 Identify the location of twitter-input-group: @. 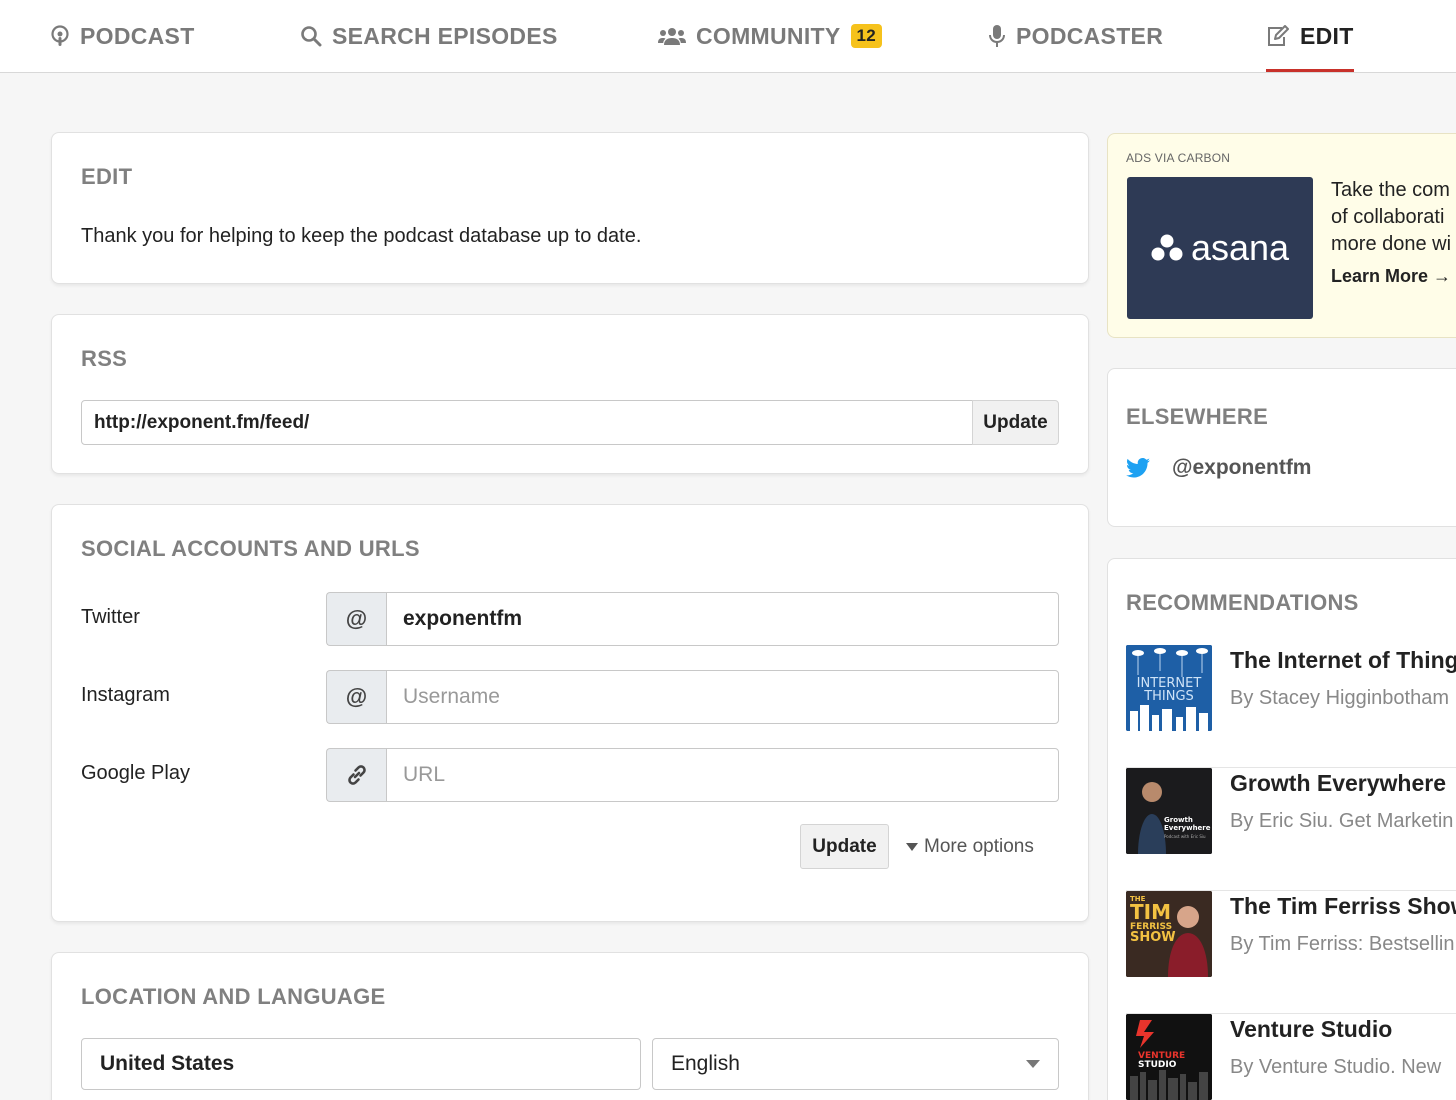
(692, 619).